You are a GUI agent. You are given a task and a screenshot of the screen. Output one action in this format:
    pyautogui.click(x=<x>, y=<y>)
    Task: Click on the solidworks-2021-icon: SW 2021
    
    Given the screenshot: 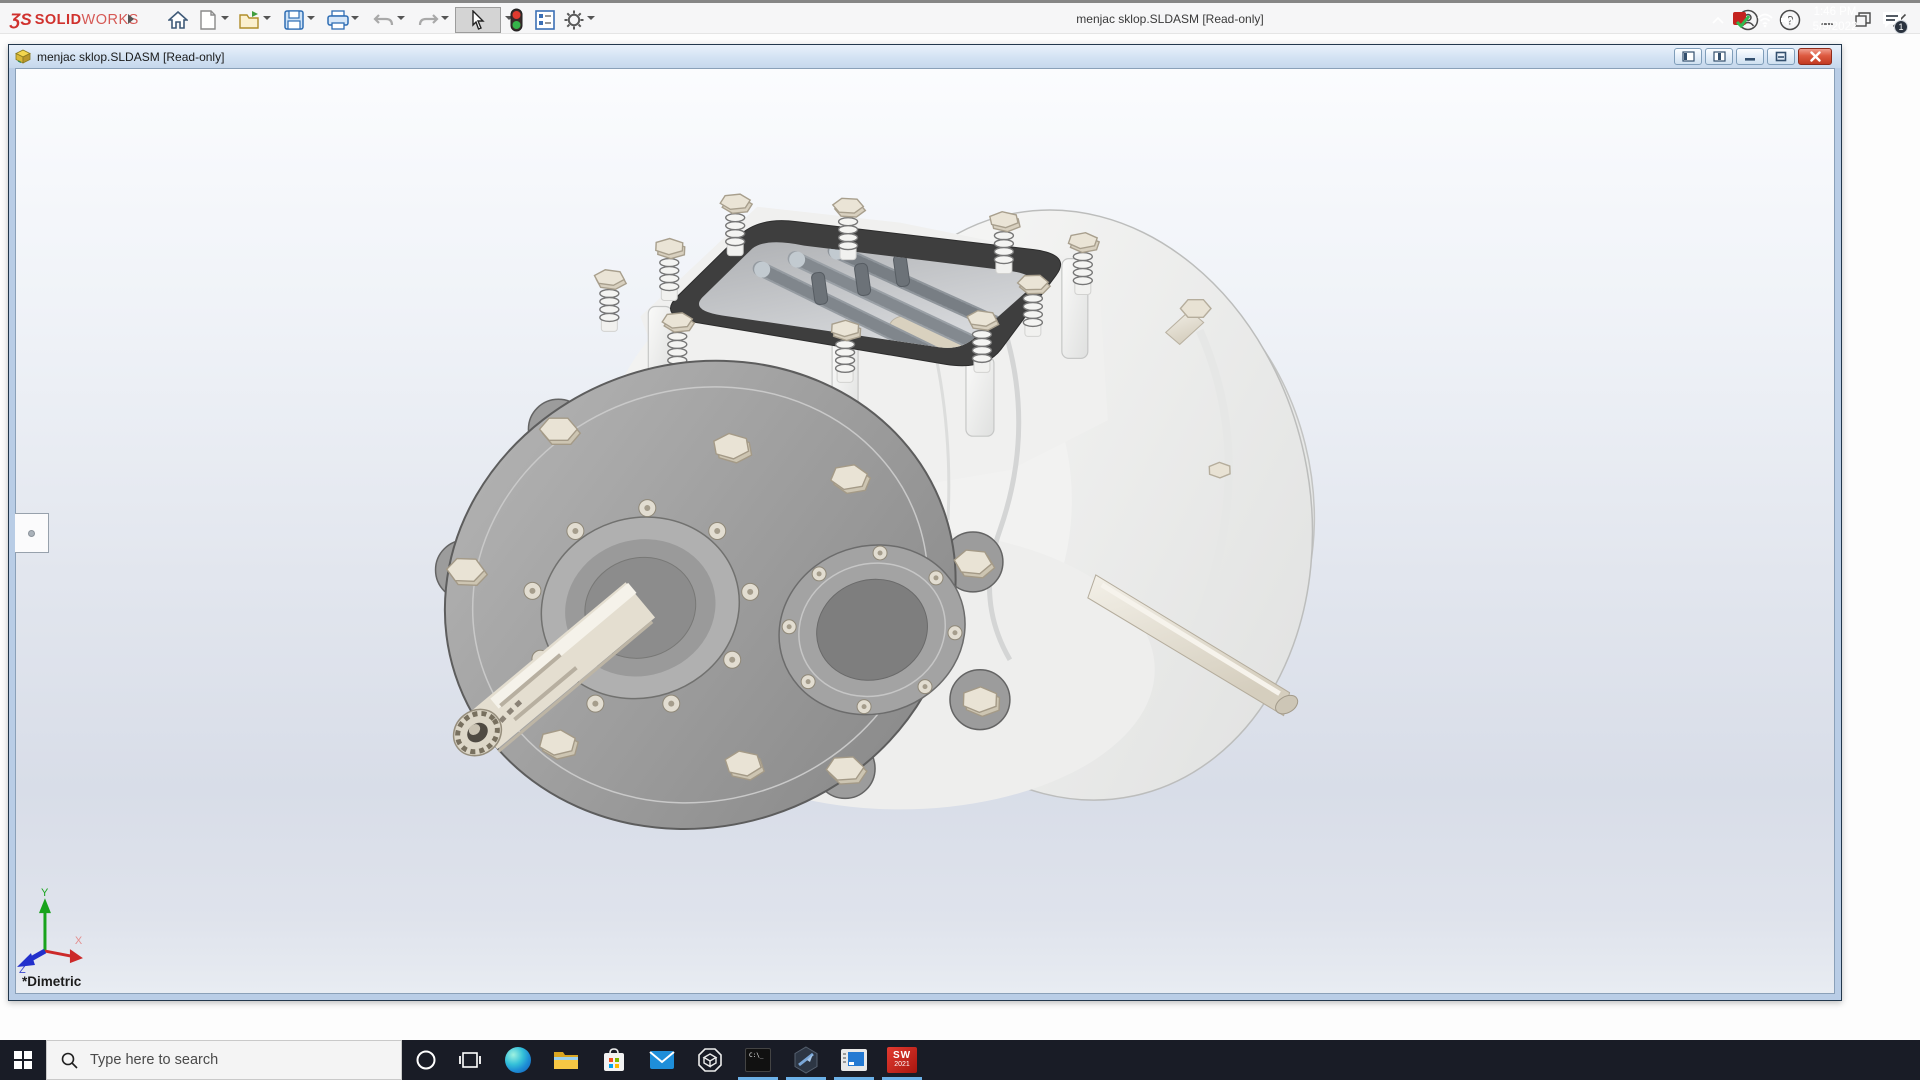 What is the action you would take?
    pyautogui.click(x=902, y=1060)
    